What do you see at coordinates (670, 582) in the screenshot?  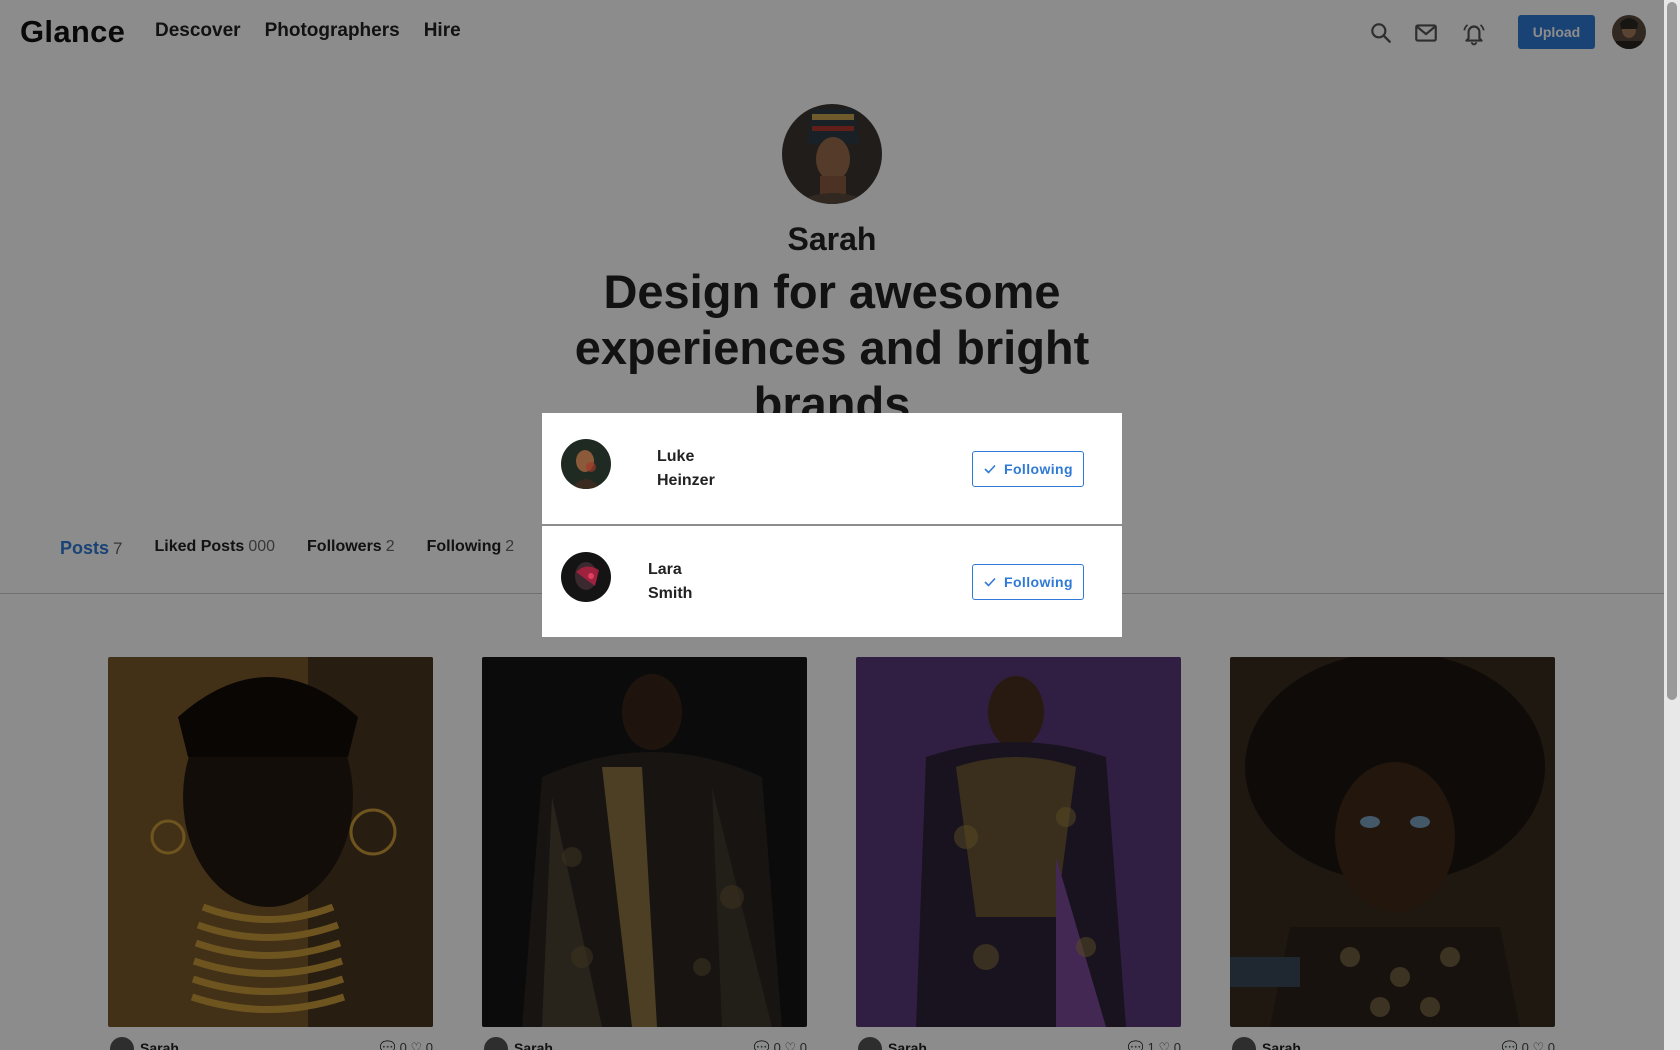 I see `user-name: Lara Smith` at bounding box center [670, 582].